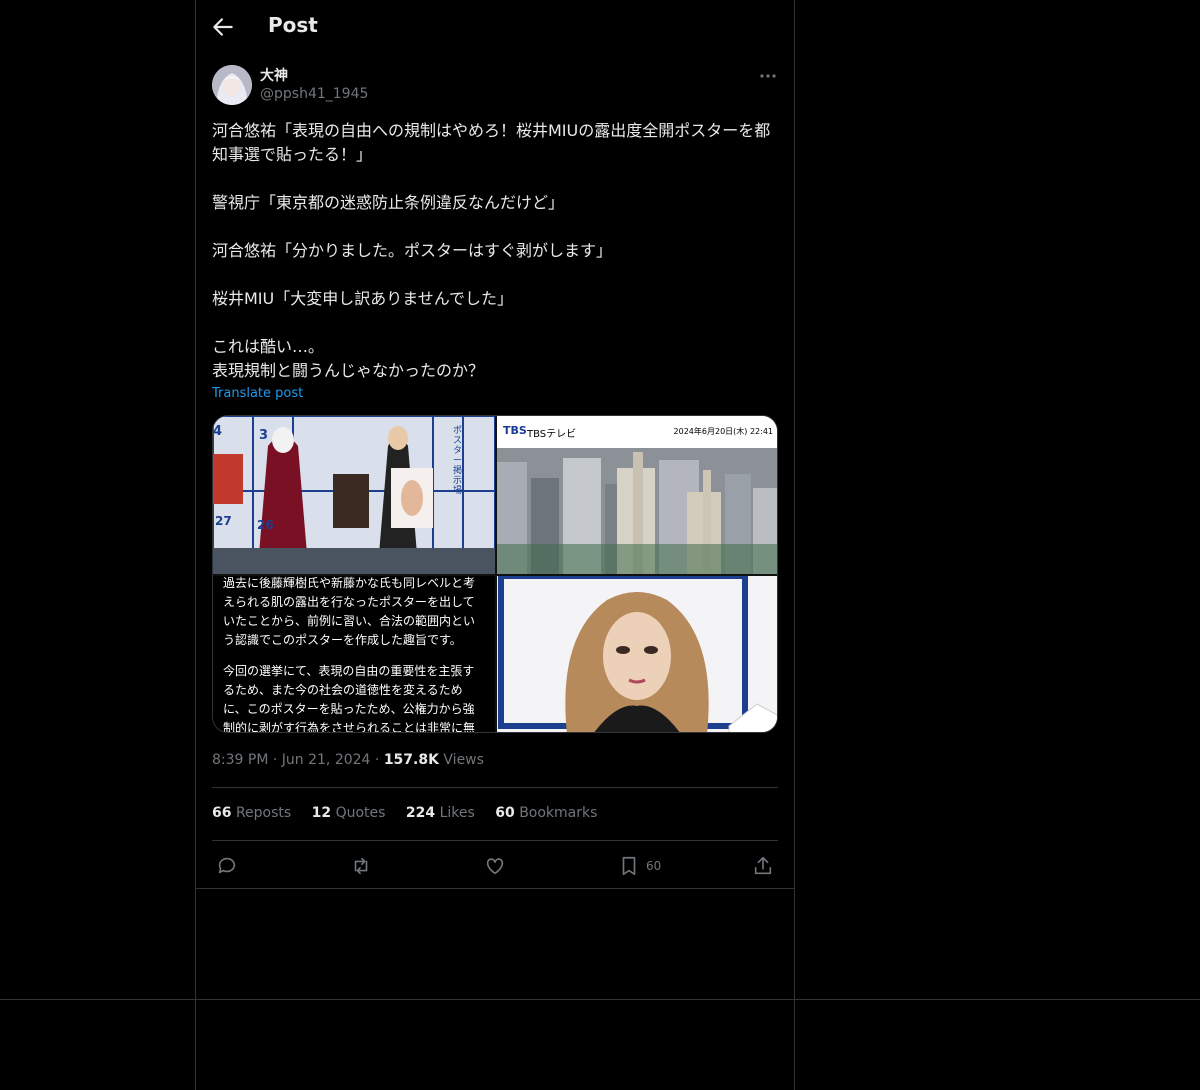  I want to click on arrow-left-icon, so click(223, 27).